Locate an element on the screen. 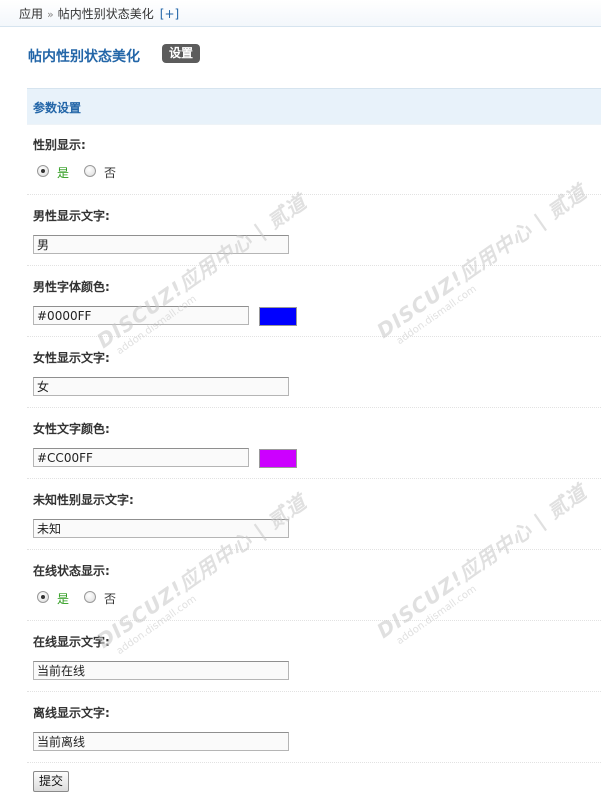 The width and height of the screenshot is (601, 809). gender-display-label: 性别显示: is located at coordinates (59, 145).